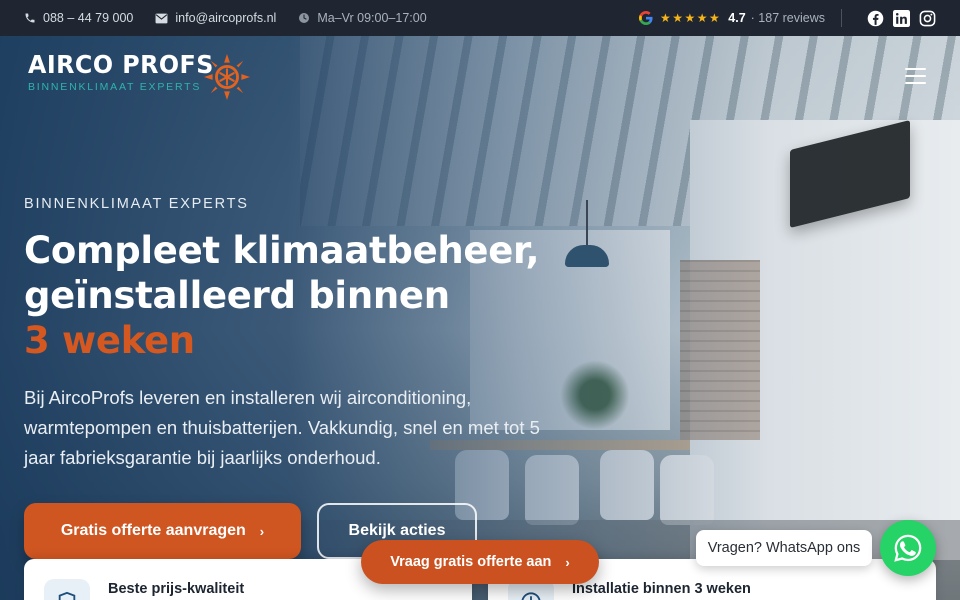  What do you see at coordinates (661, 589) in the screenshot?
I see `feature-title: Installatie binnen 3 weken` at bounding box center [661, 589].